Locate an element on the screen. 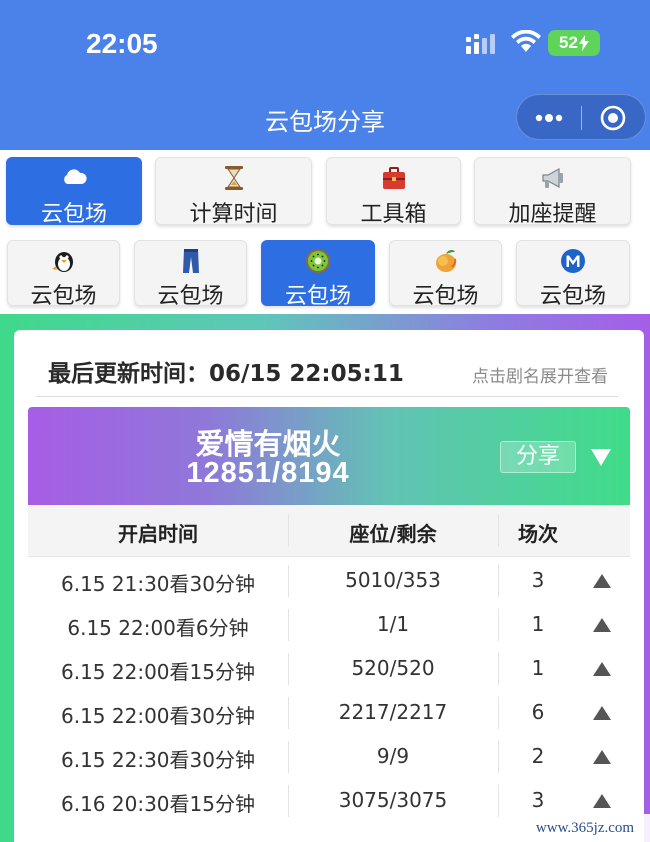  platform-tab-row: 云包场 云包场 云包场 云包场 云包场 is located at coordinates (325, 273).